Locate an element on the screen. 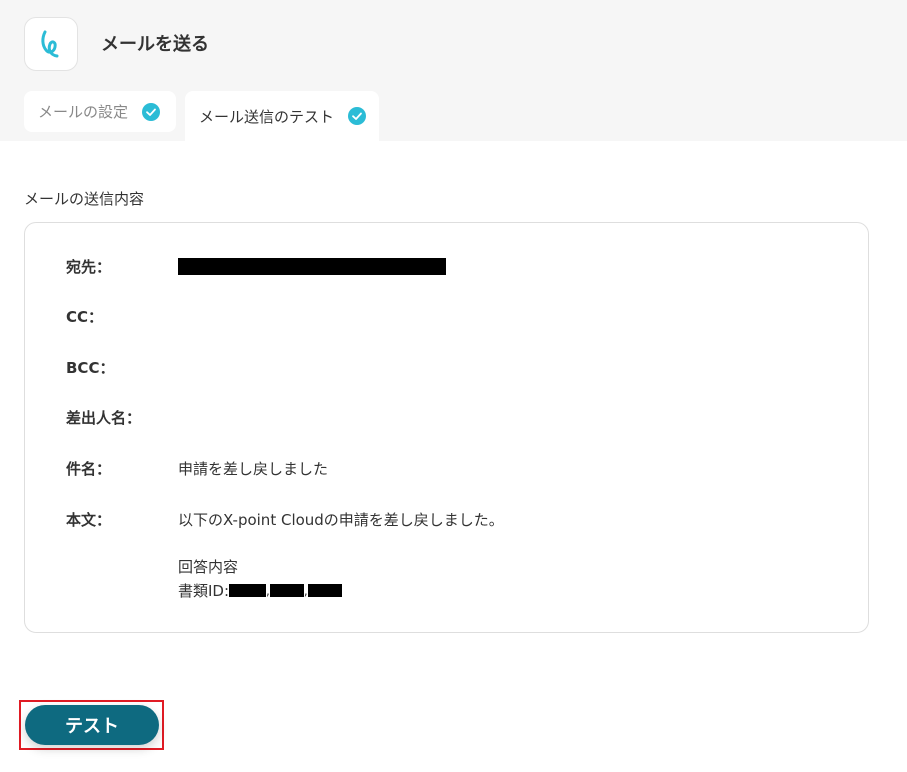 This screenshot has width=907, height=772. subject-label: 件名： is located at coordinates (89, 469).